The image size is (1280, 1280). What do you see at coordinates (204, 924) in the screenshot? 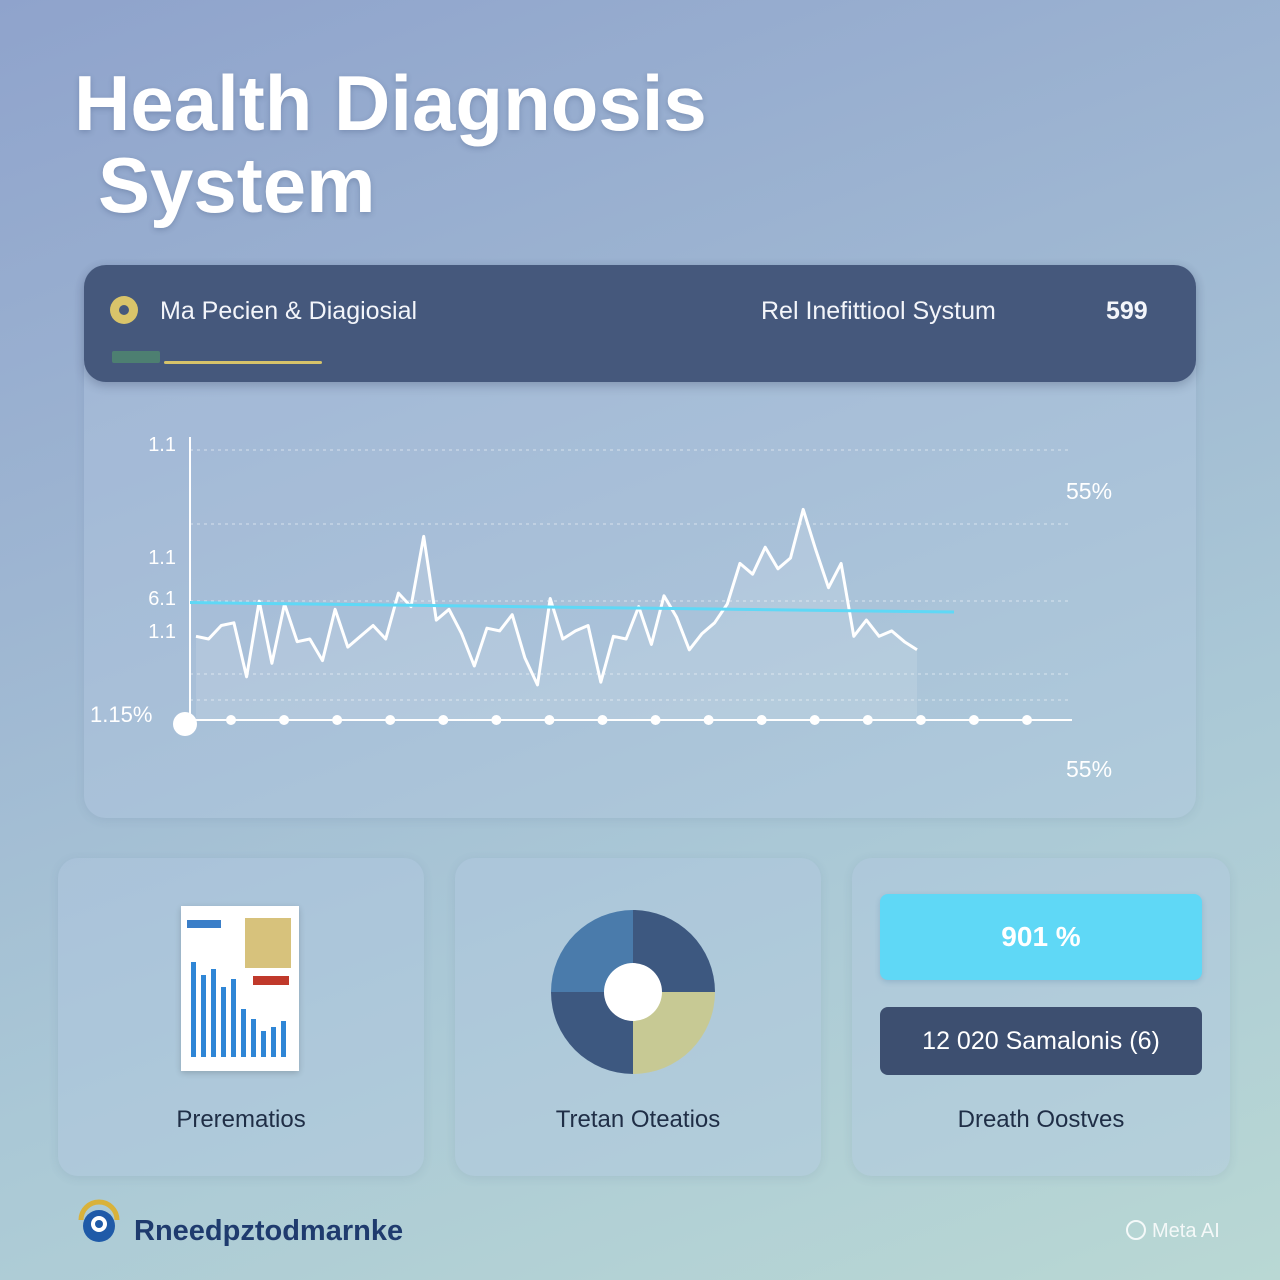
I see `doc-header-line` at bounding box center [204, 924].